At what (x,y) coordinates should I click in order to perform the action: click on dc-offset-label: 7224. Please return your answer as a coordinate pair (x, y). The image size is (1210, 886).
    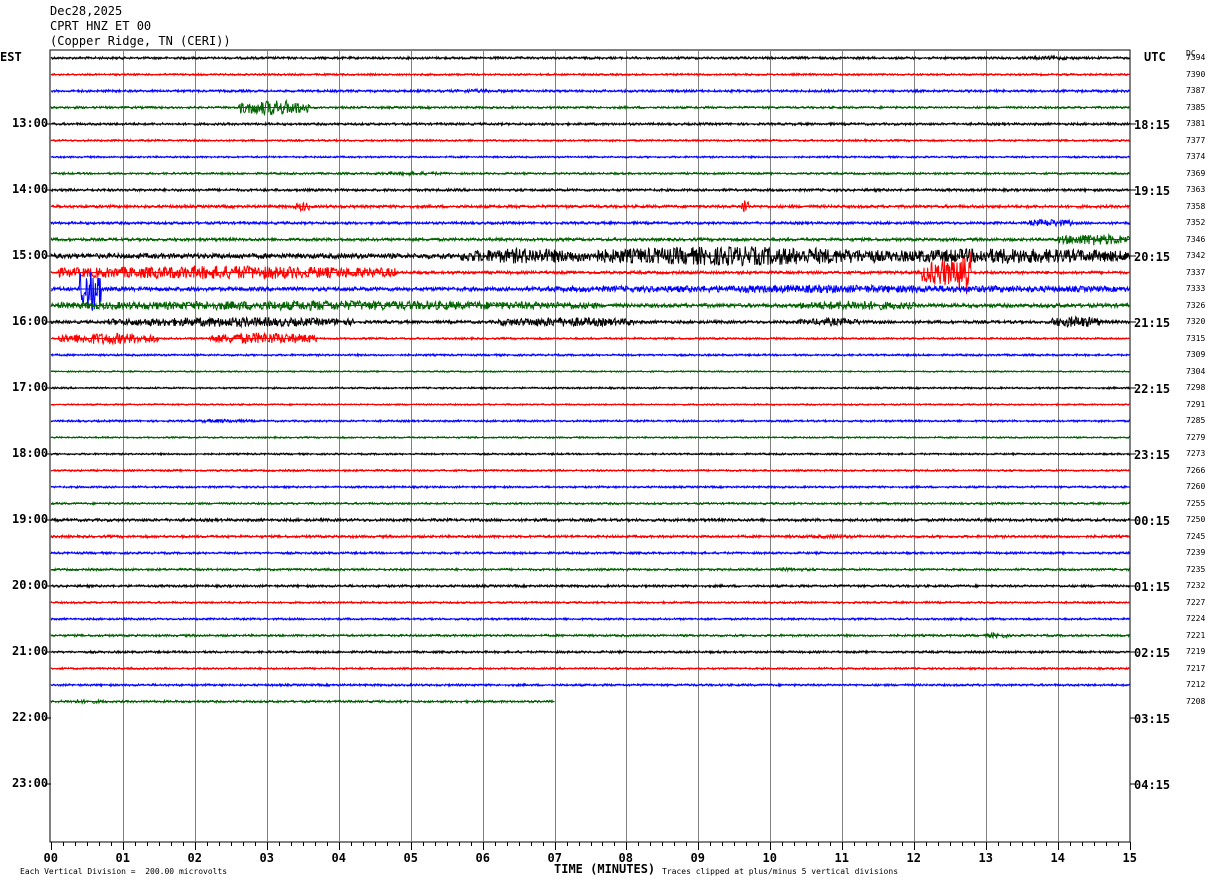
    Looking at the image, I should click on (1196, 618).